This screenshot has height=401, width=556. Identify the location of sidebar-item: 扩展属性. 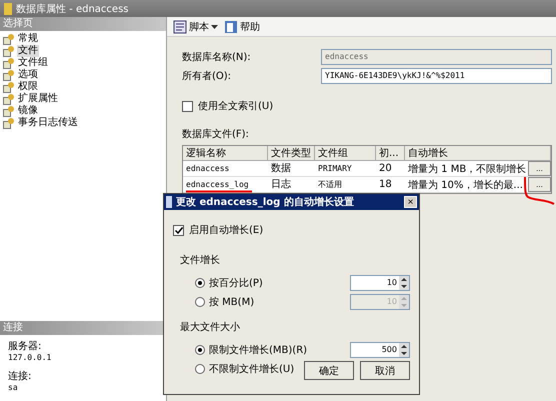
(38, 99).